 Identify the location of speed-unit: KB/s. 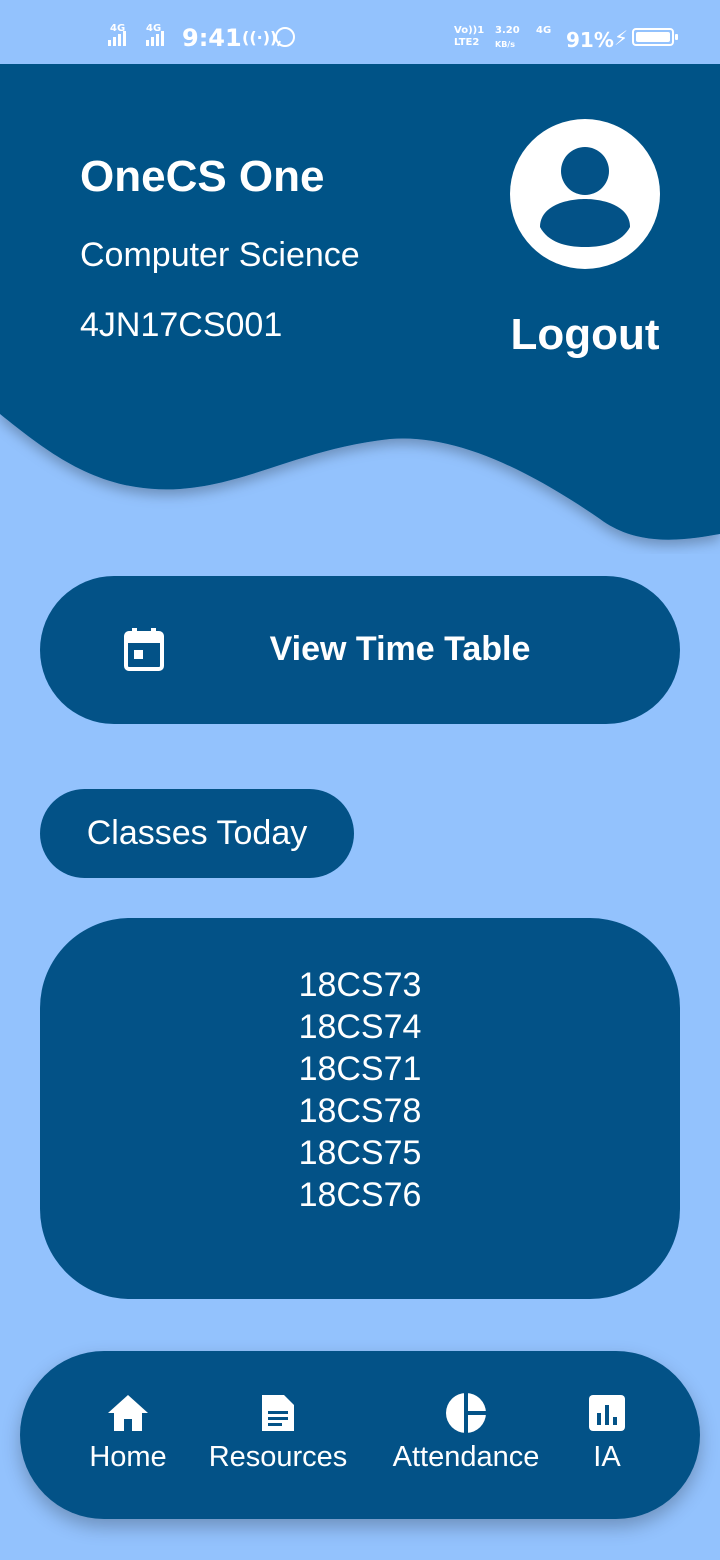
(505, 44).